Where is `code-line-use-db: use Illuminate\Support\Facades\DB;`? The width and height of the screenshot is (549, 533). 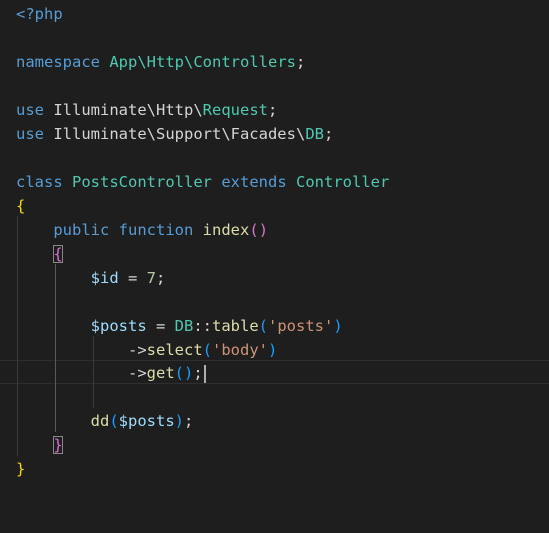
code-line-use-db: use Illuminate\Support\Facades\DB; is located at coordinates (174, 134).